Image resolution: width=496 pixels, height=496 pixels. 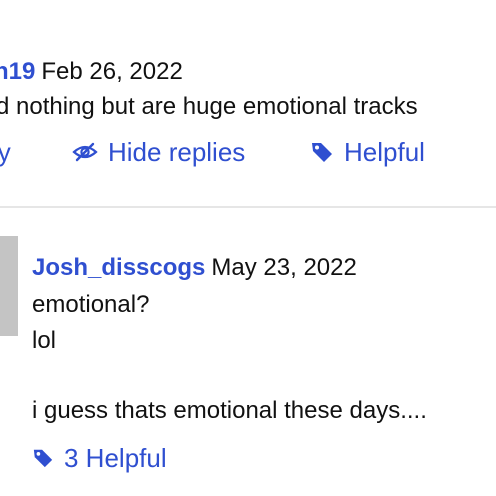 I want to click on helpful-button: Helpful, so click(x=367, y=152).